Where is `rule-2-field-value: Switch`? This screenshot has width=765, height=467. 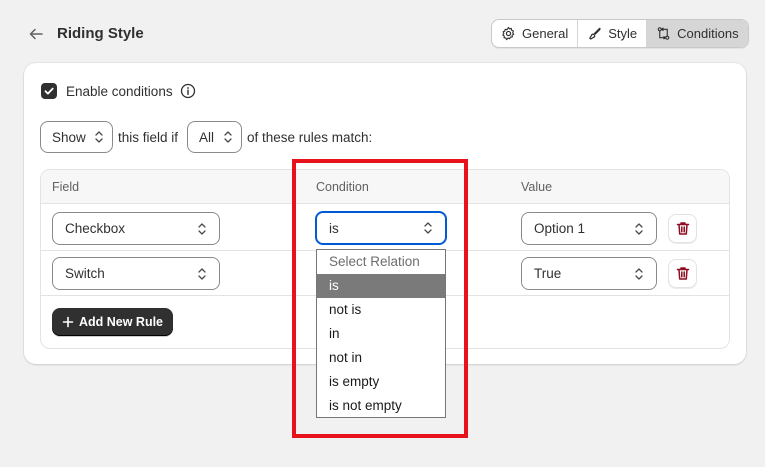 rule-2-field-value: Switch is located at coordinates (85, 273).